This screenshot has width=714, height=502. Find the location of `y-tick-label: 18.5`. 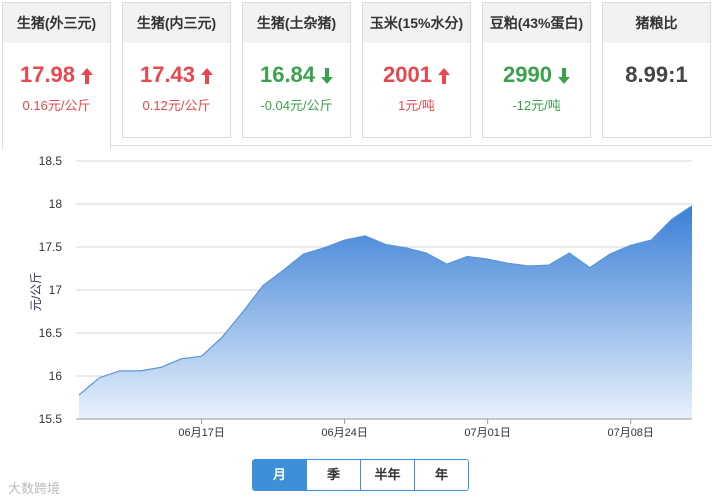

y-tick-label: 18.5 is located at coordinates (51, 161).